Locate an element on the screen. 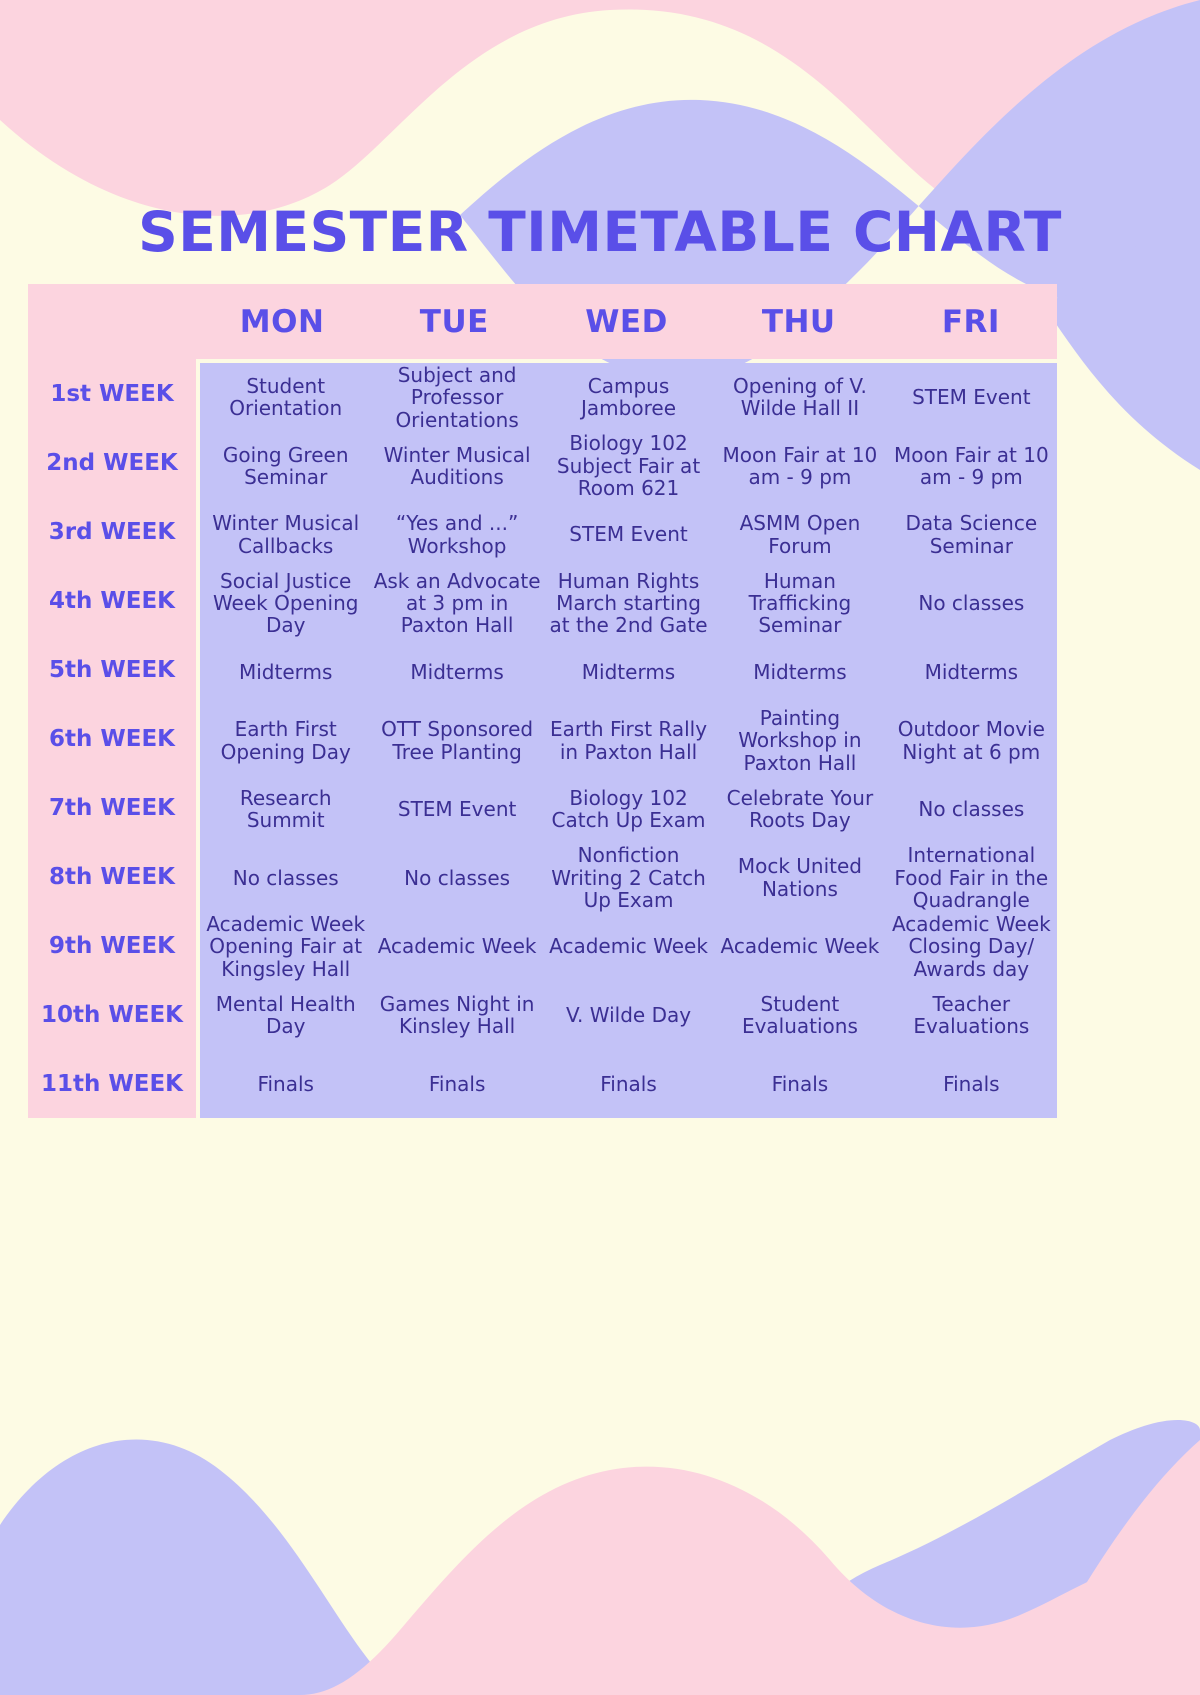 This screenshot has width=1200, height=1695. cell-w9-thu: Academic Week is located at coordinates (800, 946).